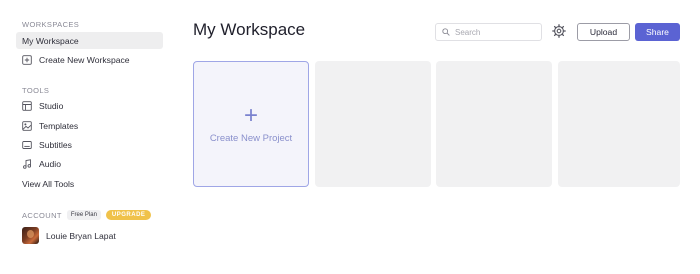 Image resolution: width=700 pixels, height=274 pixels. What do you see at coordinates (89, 163) in the screenshot?
I see `sidebar-item-audio: Audio` at bounding box center [89, 163].